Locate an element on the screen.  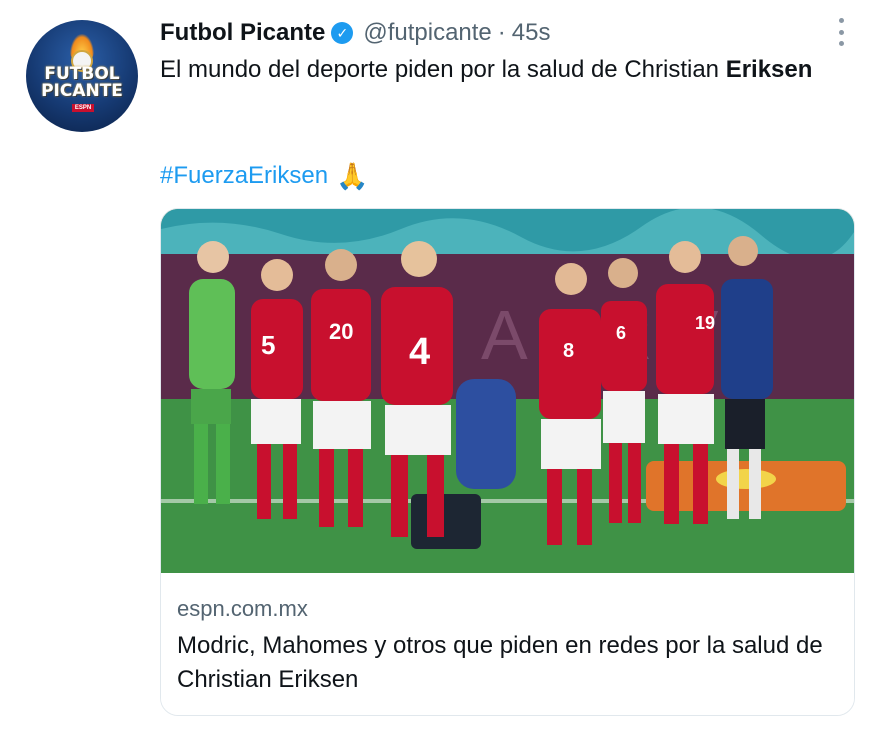
praying-hands-icon: 🙏 is located at coordinates (352, 176).